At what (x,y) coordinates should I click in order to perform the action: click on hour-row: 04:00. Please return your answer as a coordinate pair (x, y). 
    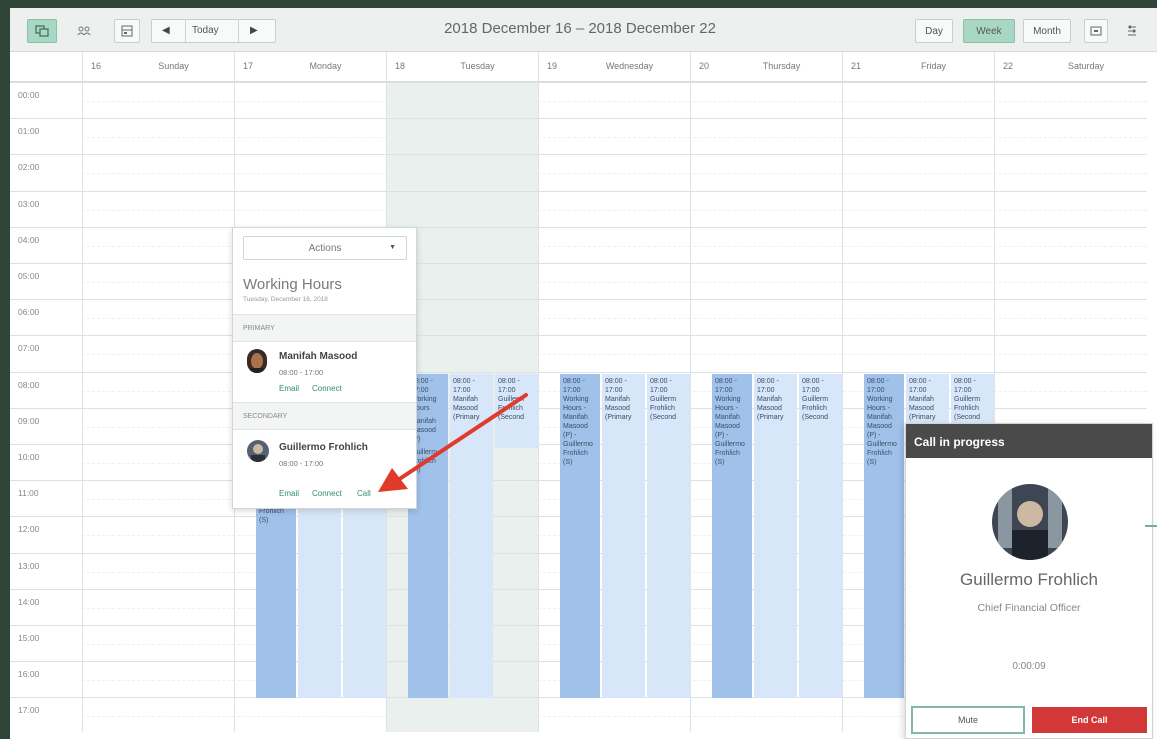
    Looking at the image, I should click on (578, 244).